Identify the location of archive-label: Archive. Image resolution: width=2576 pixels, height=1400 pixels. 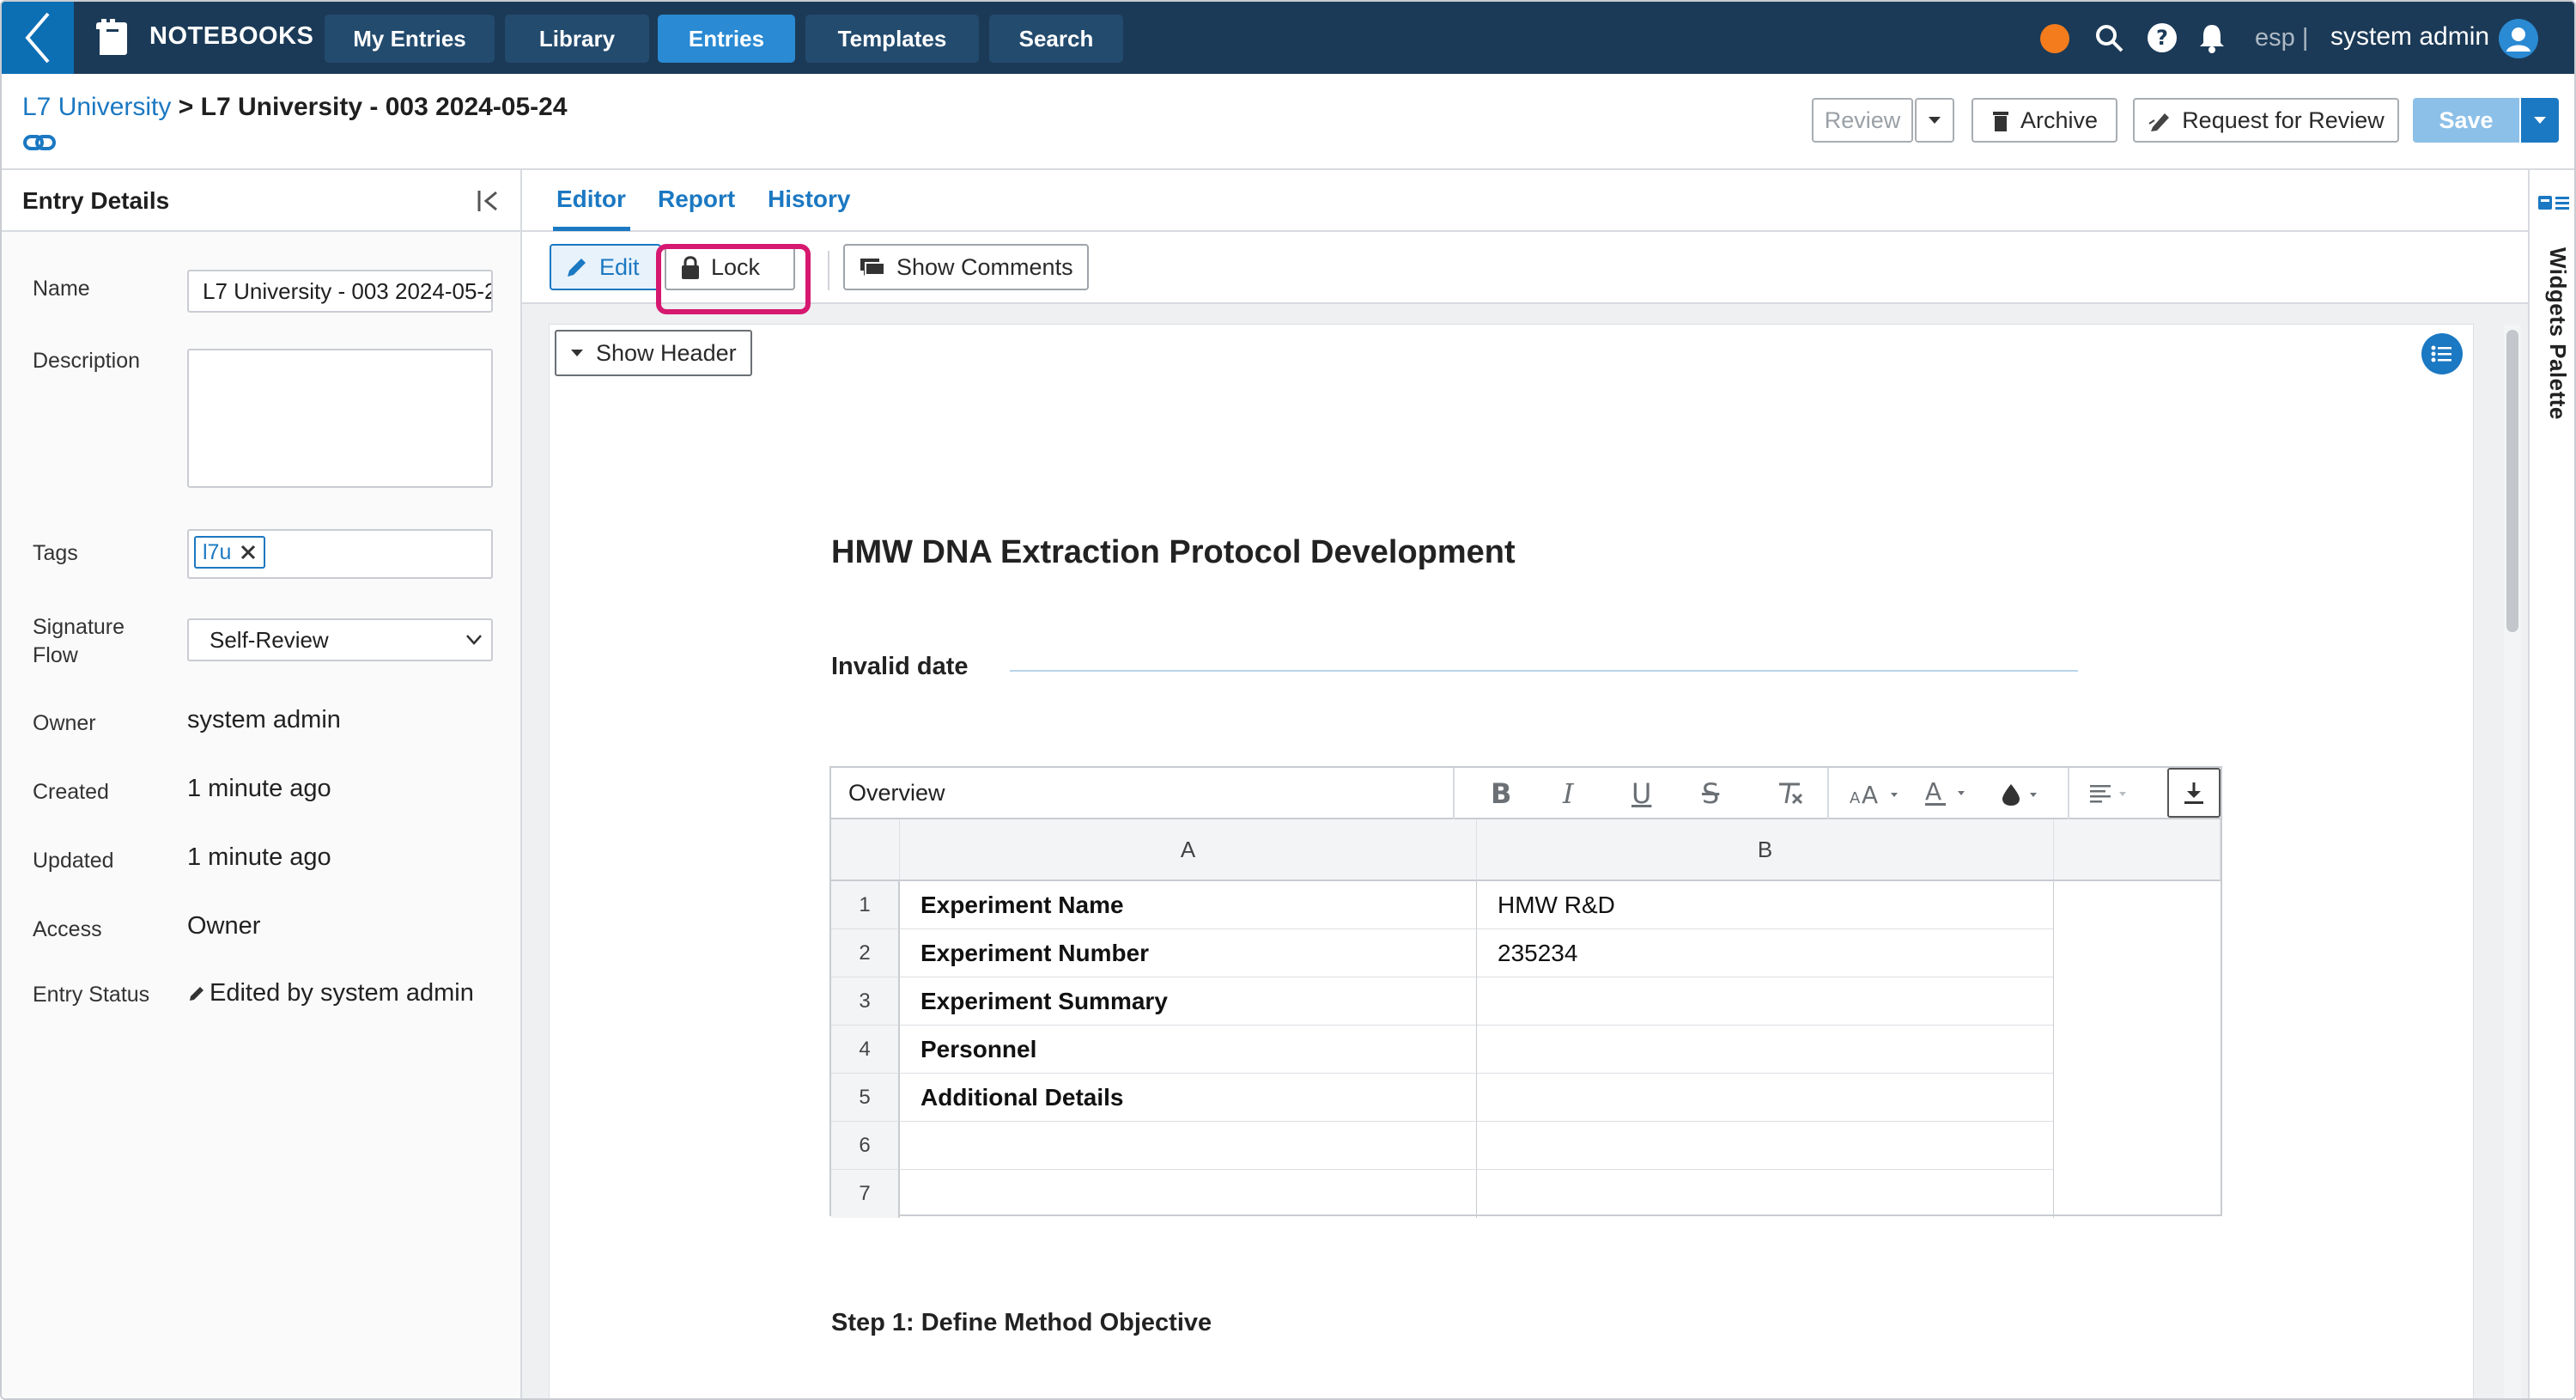
(2060, 120).